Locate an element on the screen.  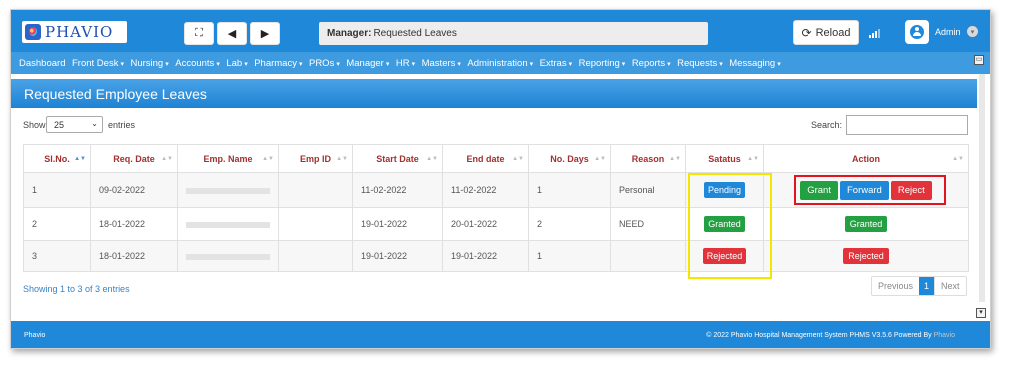
forward-button: Forward is located at coordinates (864, 190).